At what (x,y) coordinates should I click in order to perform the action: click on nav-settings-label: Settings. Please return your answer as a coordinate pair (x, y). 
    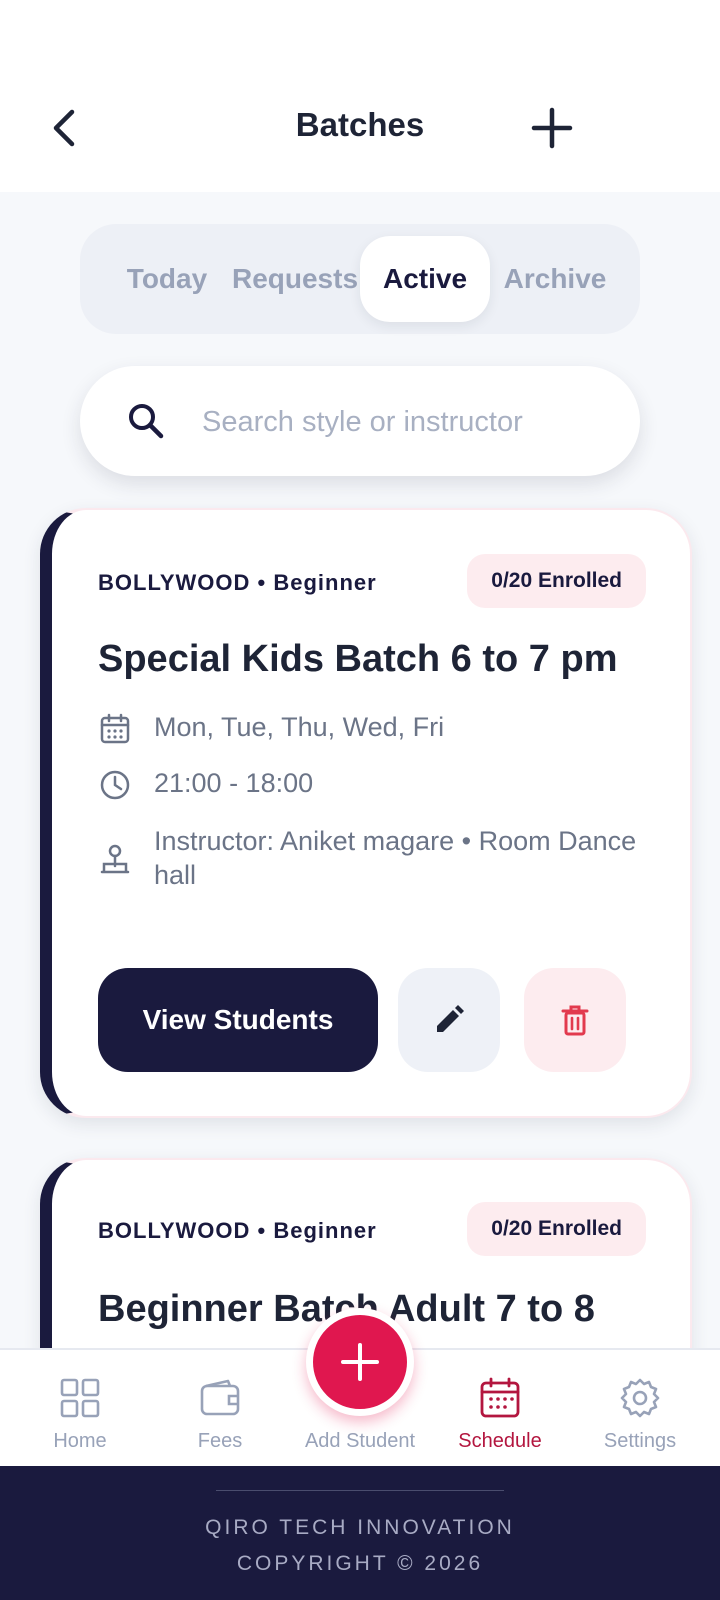
    Looking at the image, I should click on (640, 1441).